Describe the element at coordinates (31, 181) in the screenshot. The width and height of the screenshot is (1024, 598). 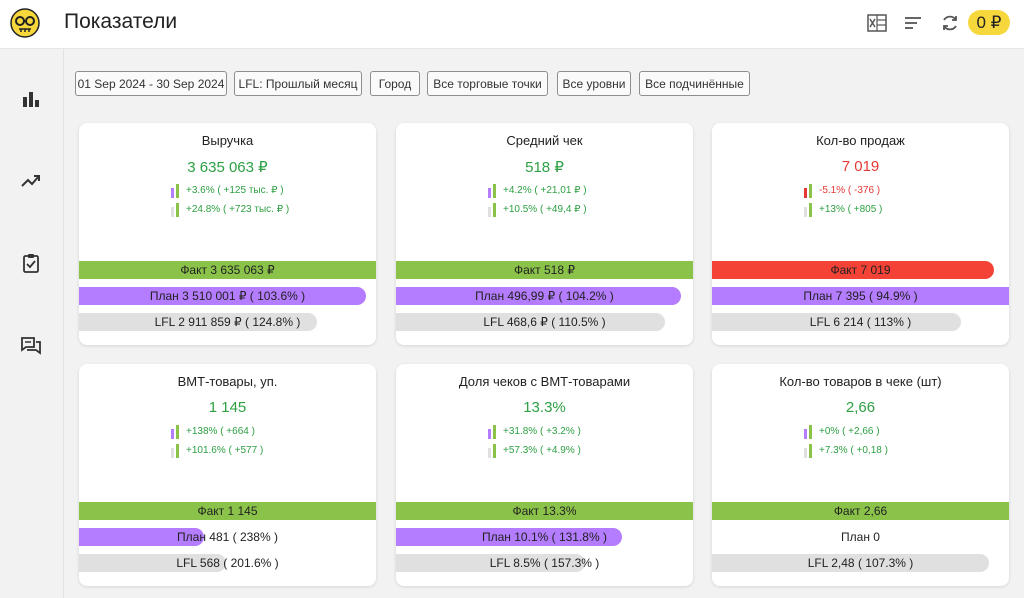
I see `trending-up-icon` at that location.